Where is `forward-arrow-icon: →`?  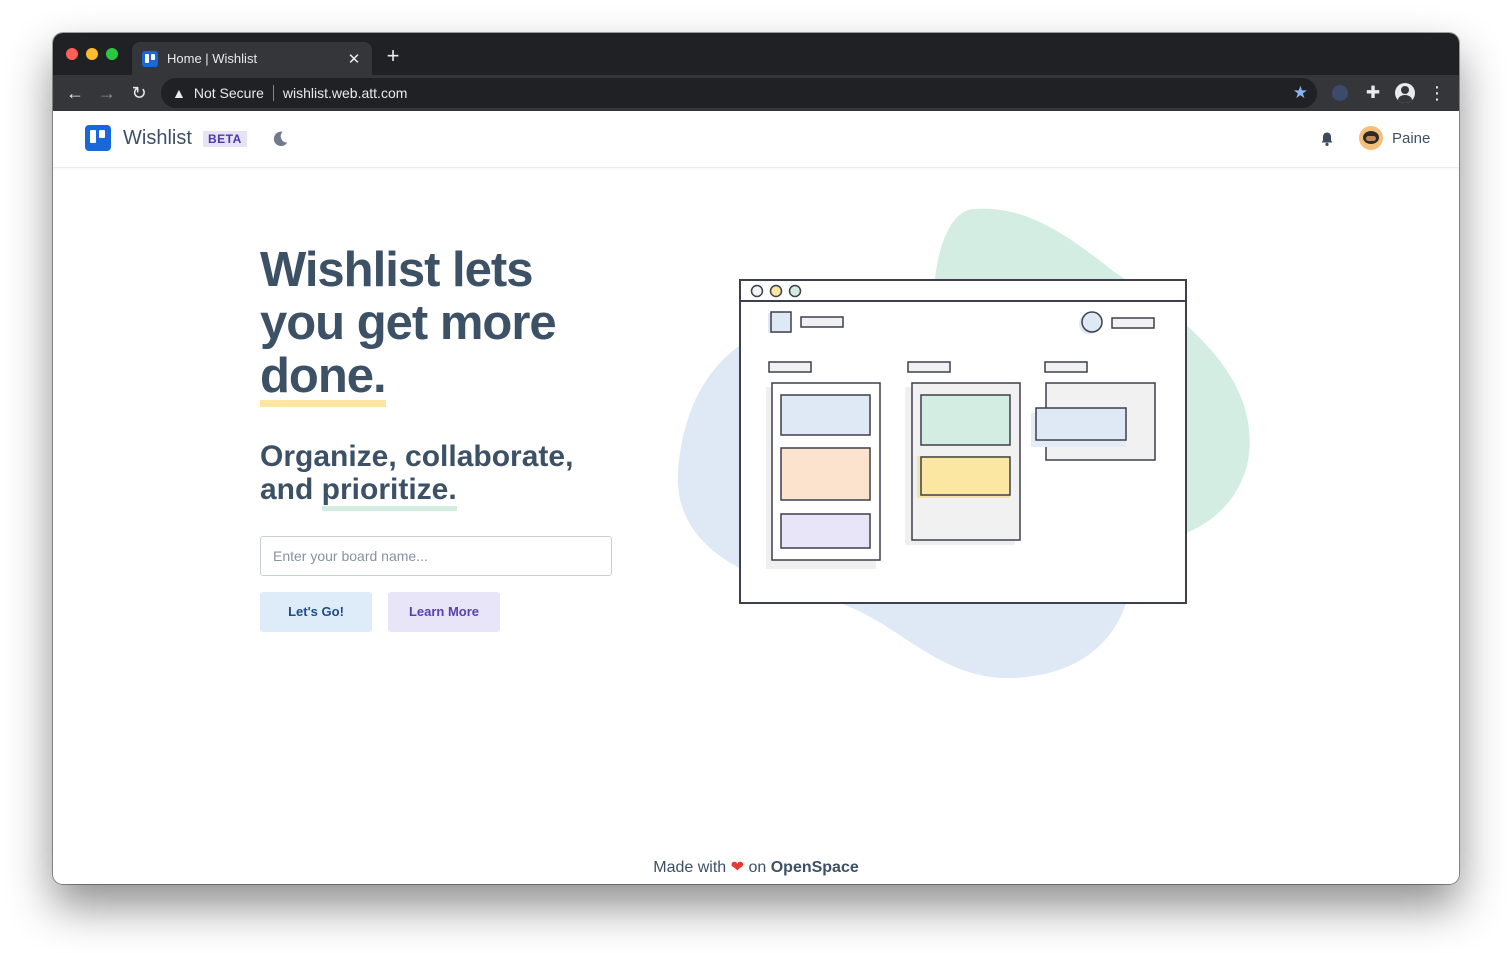
forward-arrow-icon: → is located at coordinates (107, 93).